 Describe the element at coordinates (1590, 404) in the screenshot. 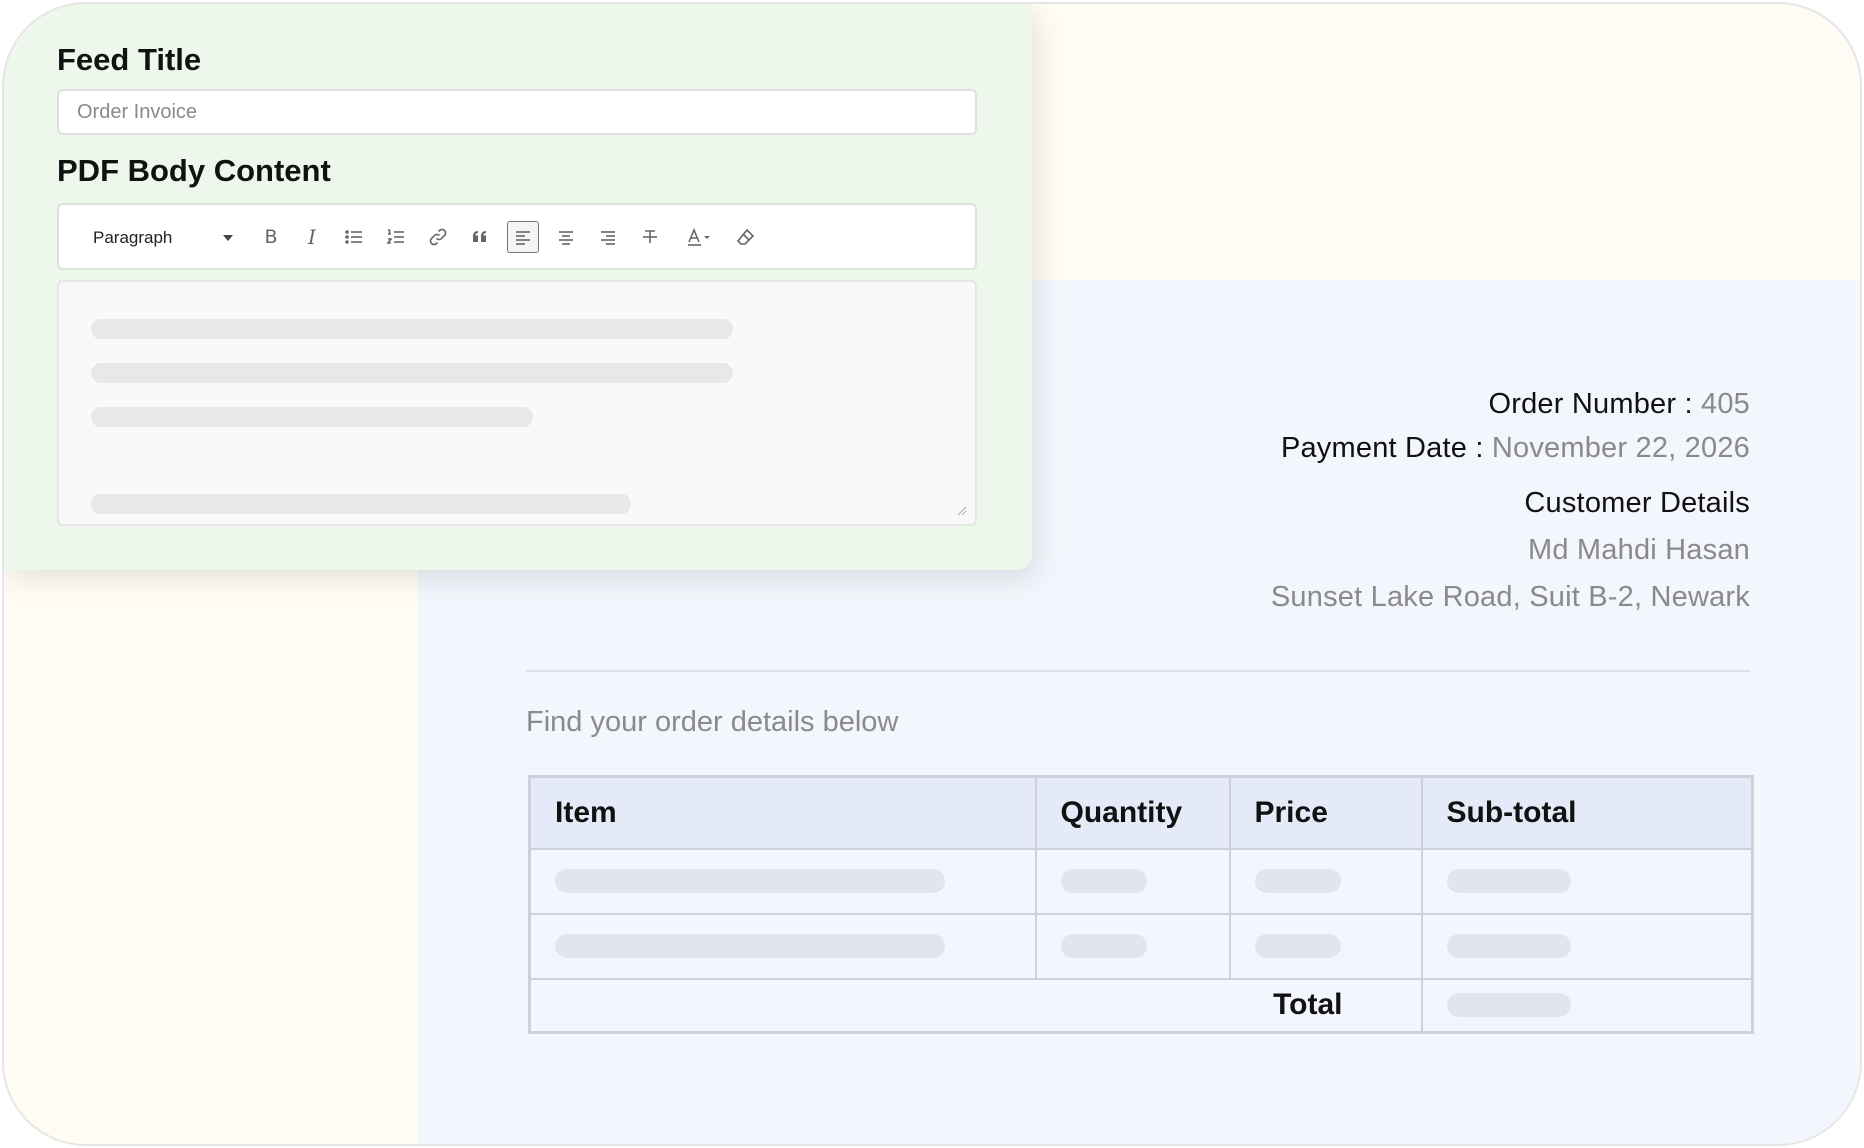

I see `order-number-label: Order Number :` at that location.